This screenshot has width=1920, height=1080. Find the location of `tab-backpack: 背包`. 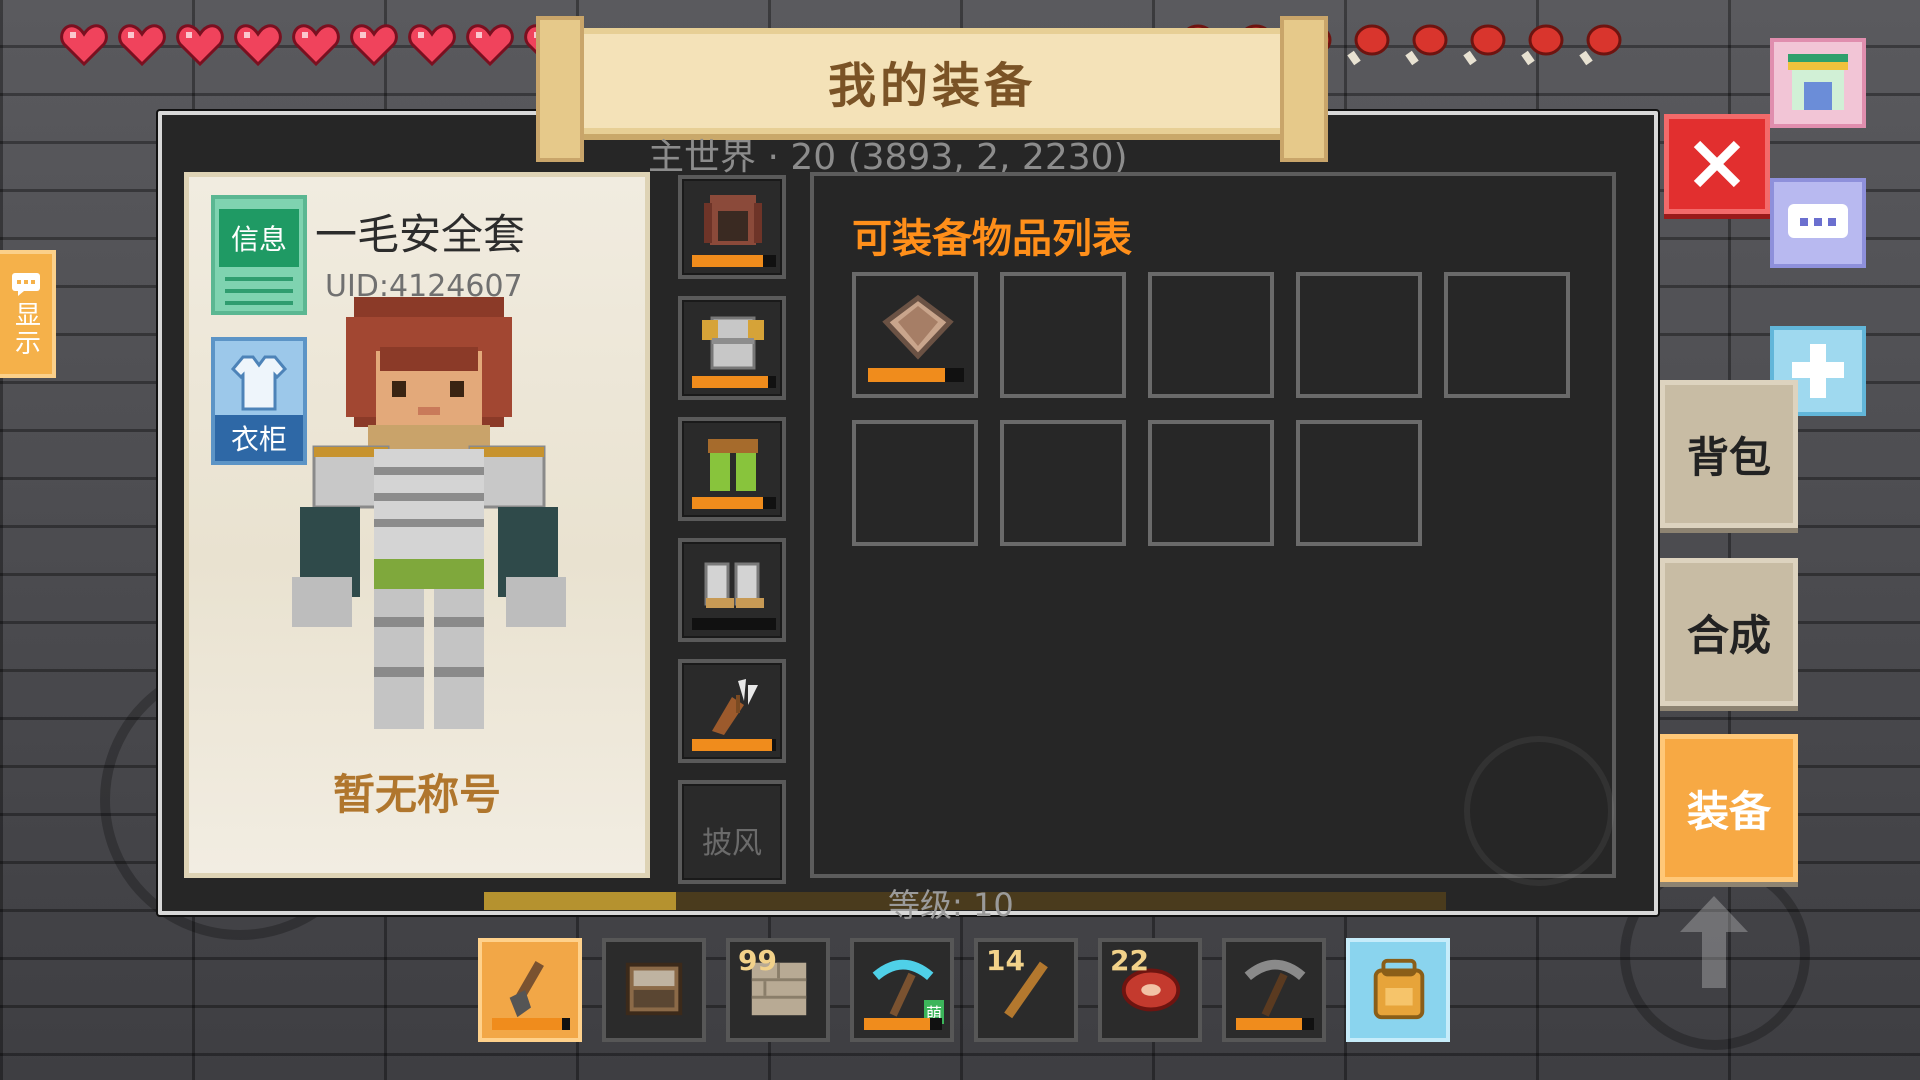

tab-backpack: 背包 is located at coordinates (1729, 454).